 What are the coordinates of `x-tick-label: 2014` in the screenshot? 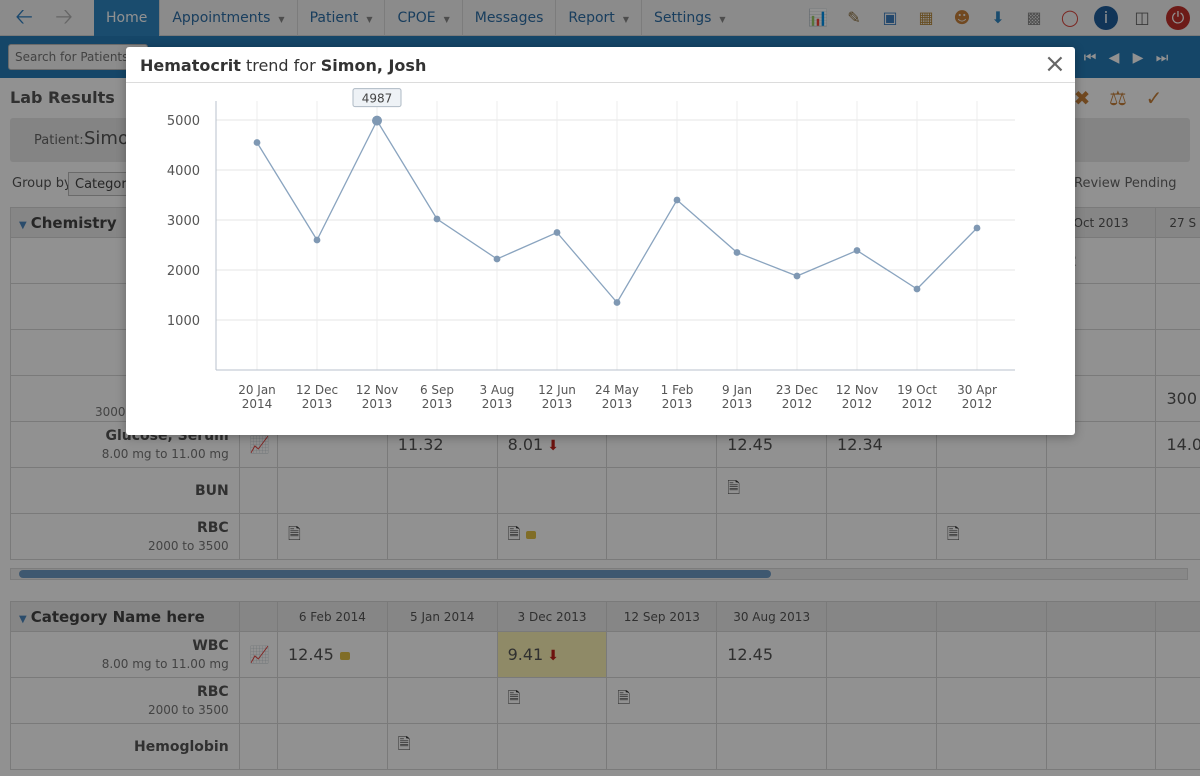 It's located at (257, 404).